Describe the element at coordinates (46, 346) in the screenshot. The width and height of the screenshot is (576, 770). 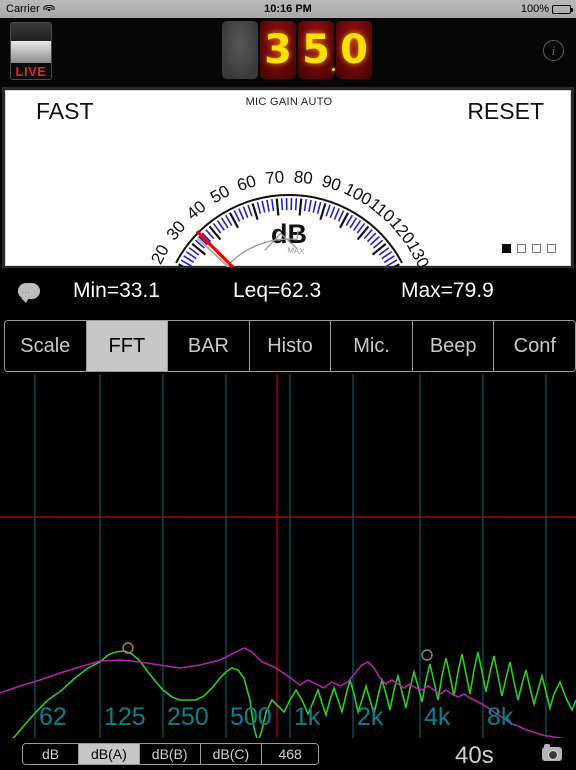
I see `tab-scale: Scale` at that location.